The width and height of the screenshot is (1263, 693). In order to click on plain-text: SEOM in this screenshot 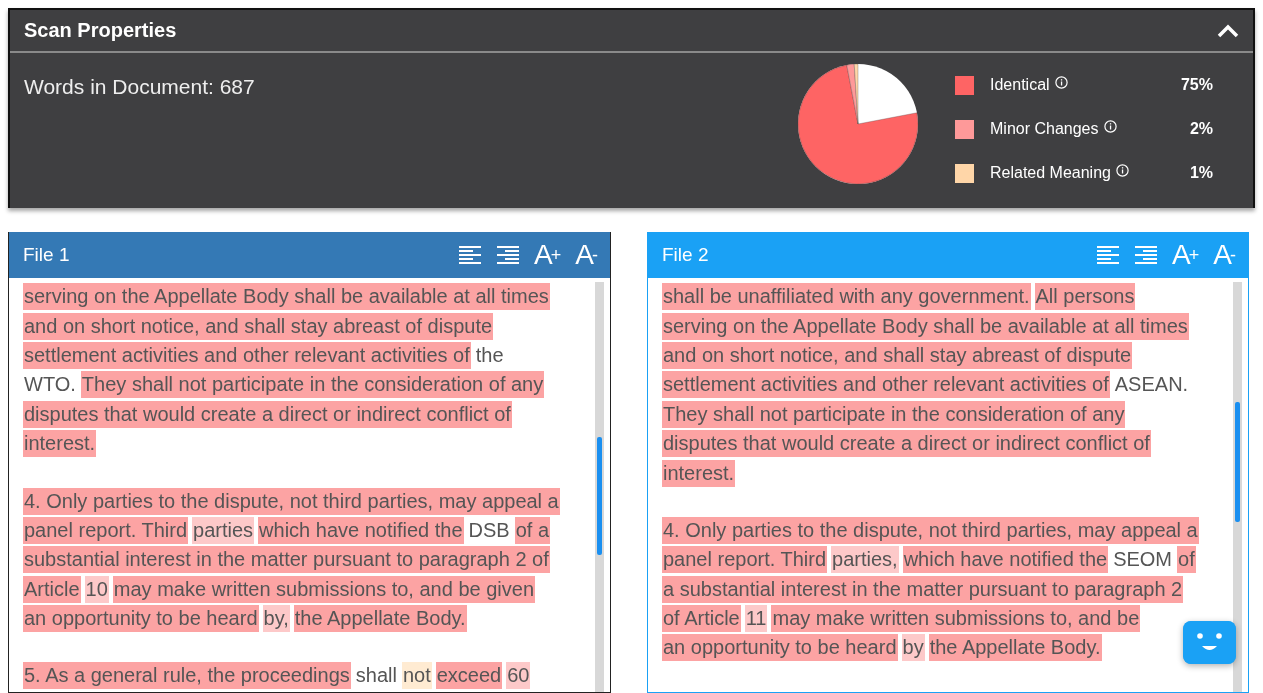, I will do `click(1143, 560)`.